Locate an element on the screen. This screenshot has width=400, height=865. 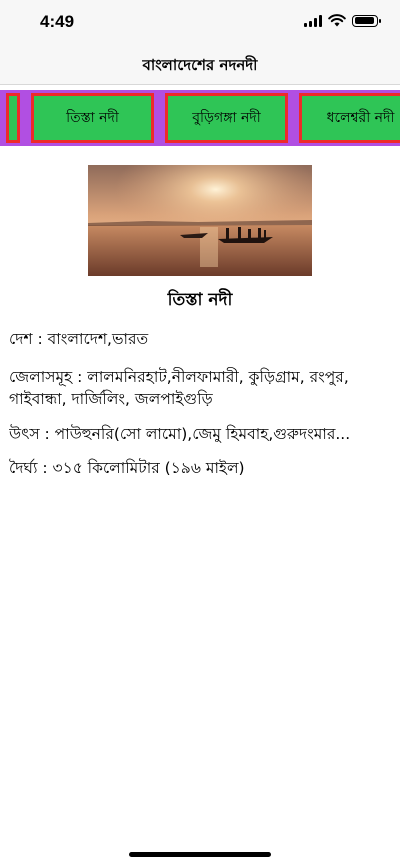
wifi-icon is located at coordinates (337, 20).